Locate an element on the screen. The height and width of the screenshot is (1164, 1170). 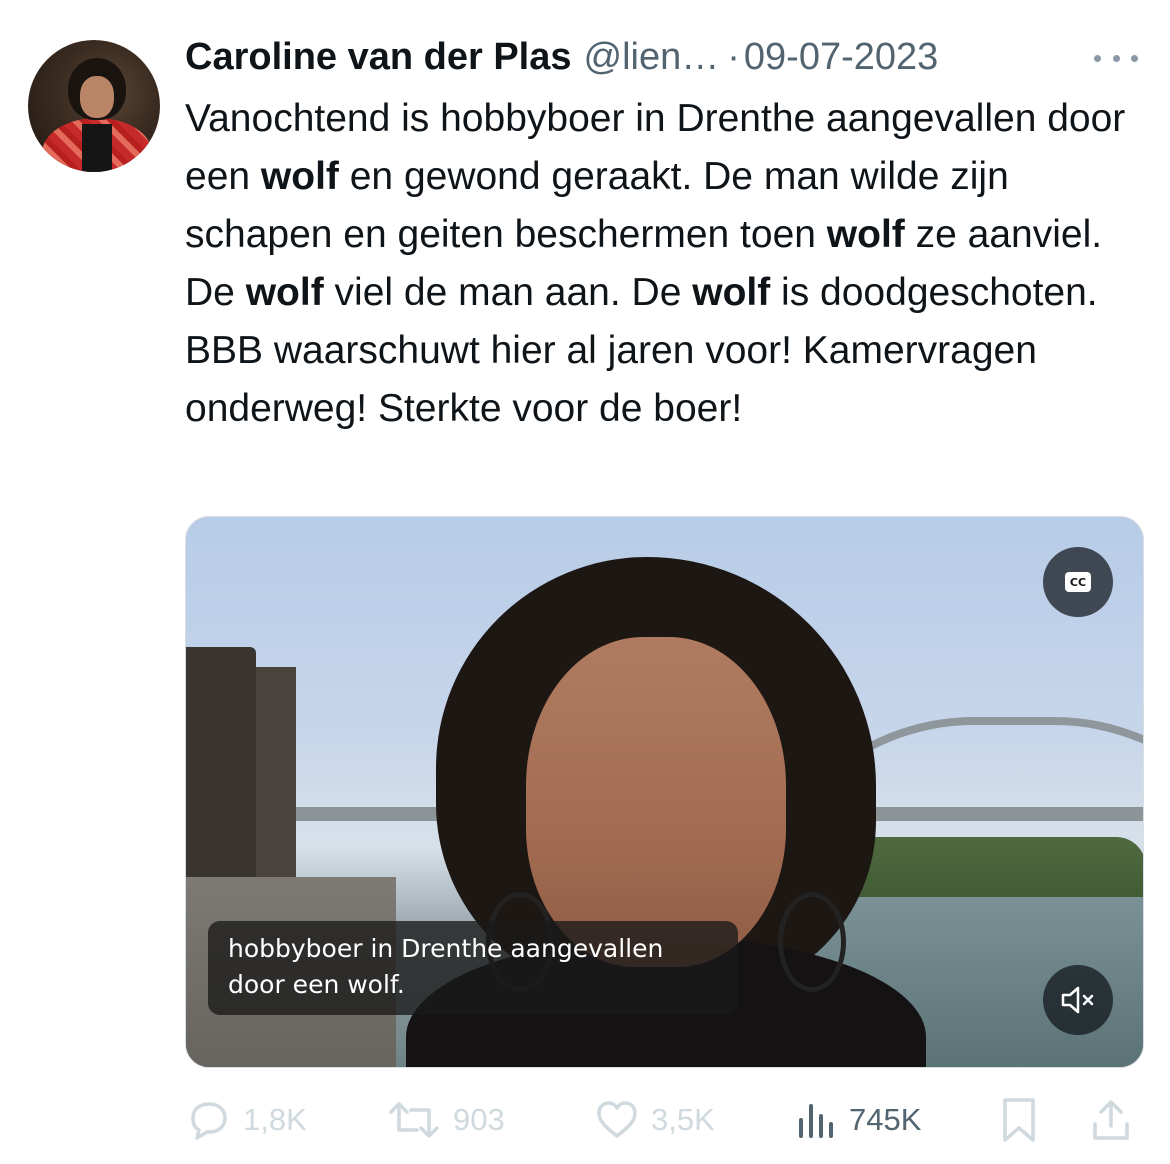
bookmark-icon is located at coordinates (1019, 1120).